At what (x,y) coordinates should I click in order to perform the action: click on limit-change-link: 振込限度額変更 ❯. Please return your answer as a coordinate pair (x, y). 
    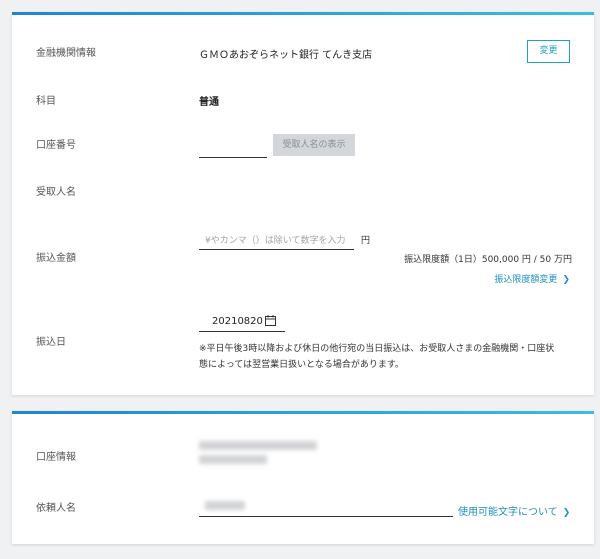
    Looking at the image, I should click on (526, 276).